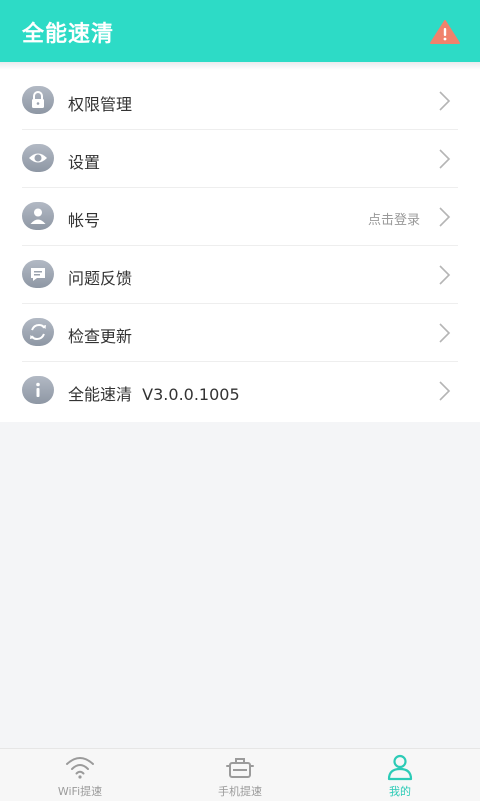 This screenshot has height=801, width=480. Describe the element at coordinates (240, 333) in the screenshot. I see `menu-item-check-update: 检查更新` at that location.